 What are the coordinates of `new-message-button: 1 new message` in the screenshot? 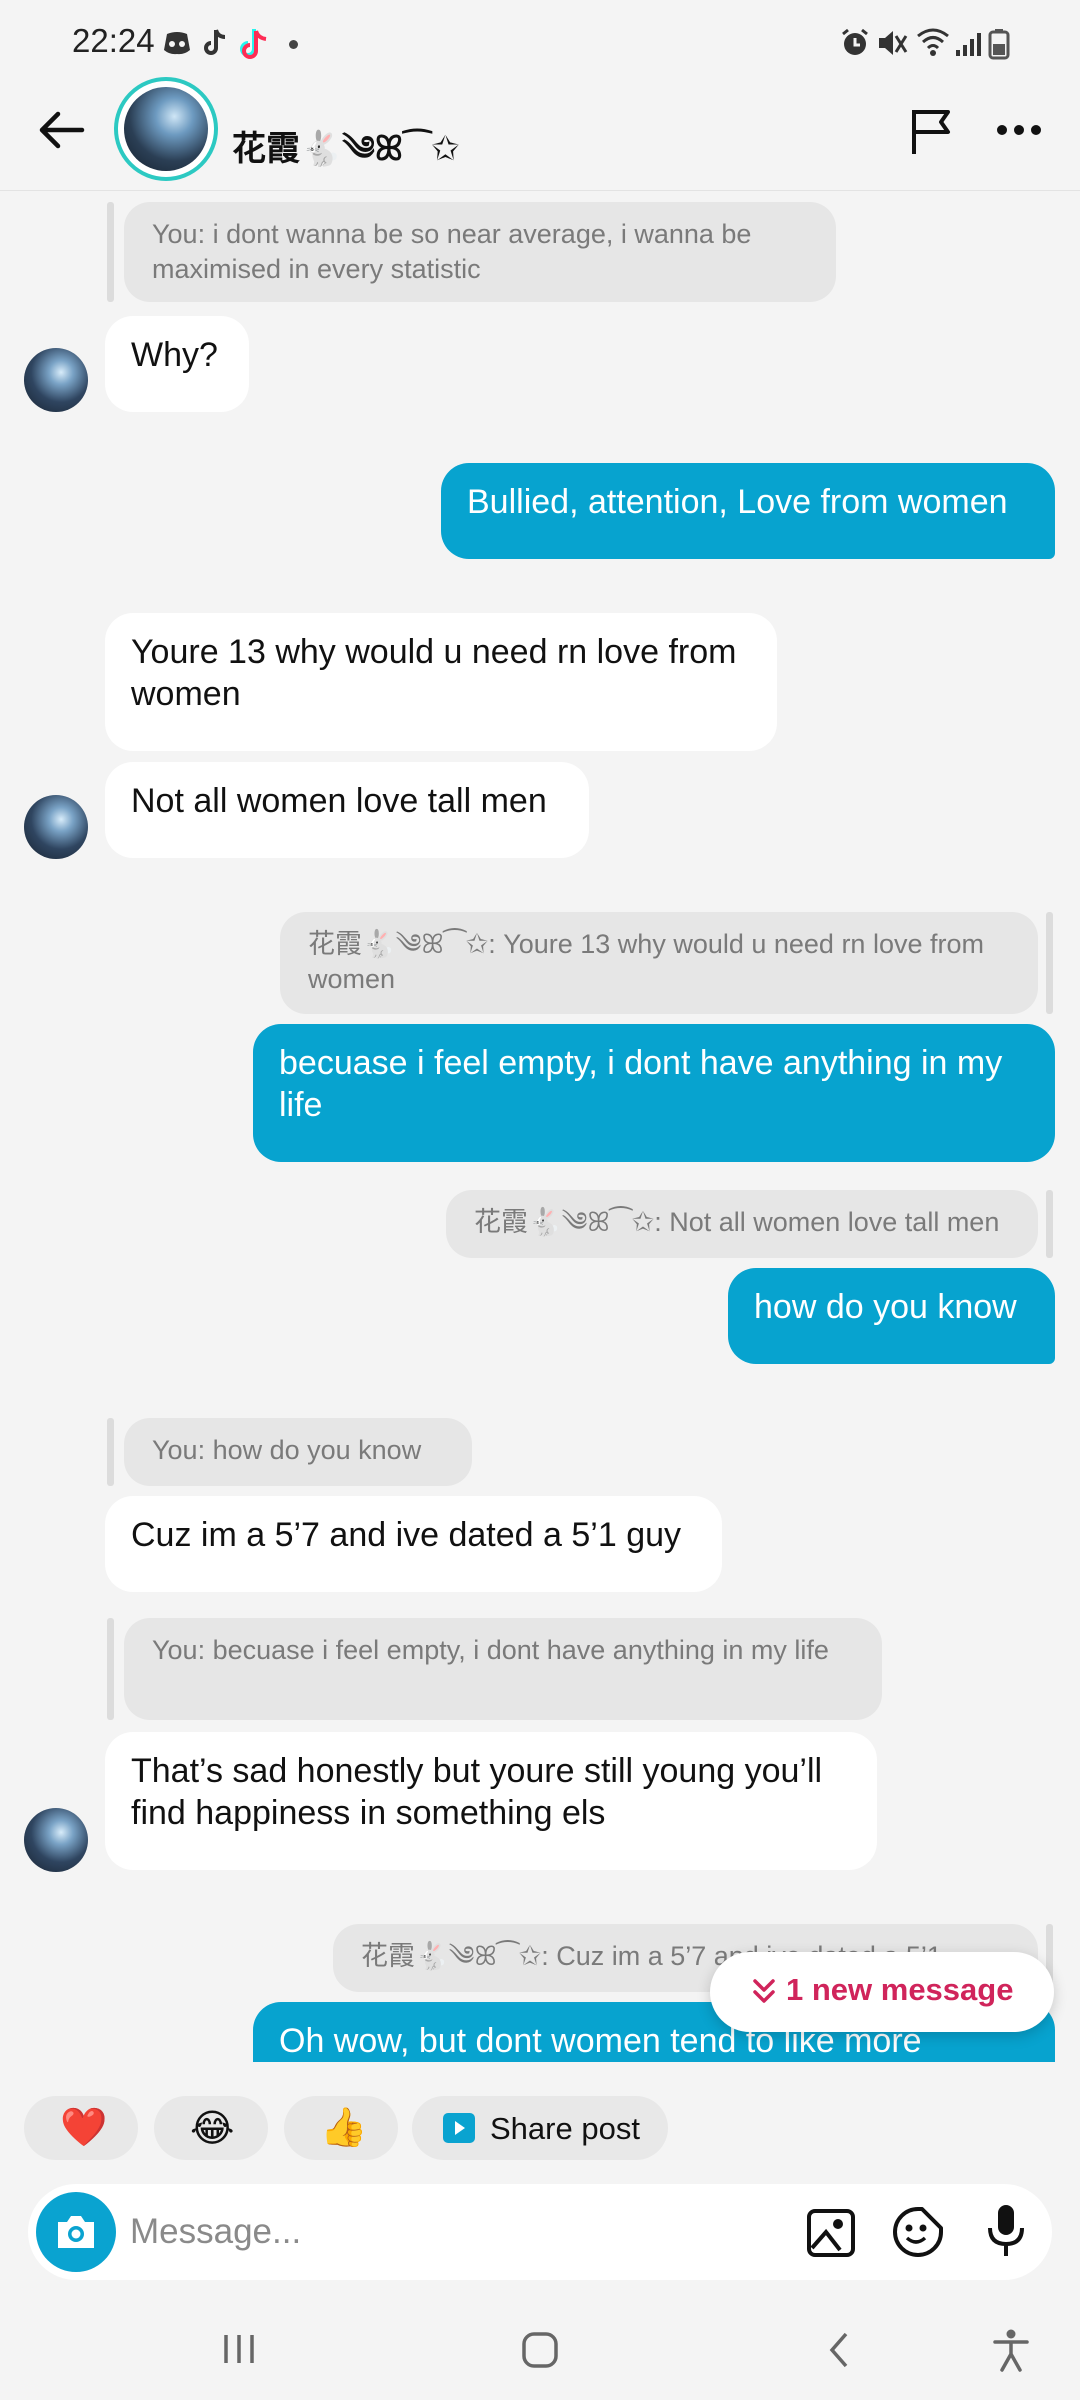 It's located at (882, 1992).